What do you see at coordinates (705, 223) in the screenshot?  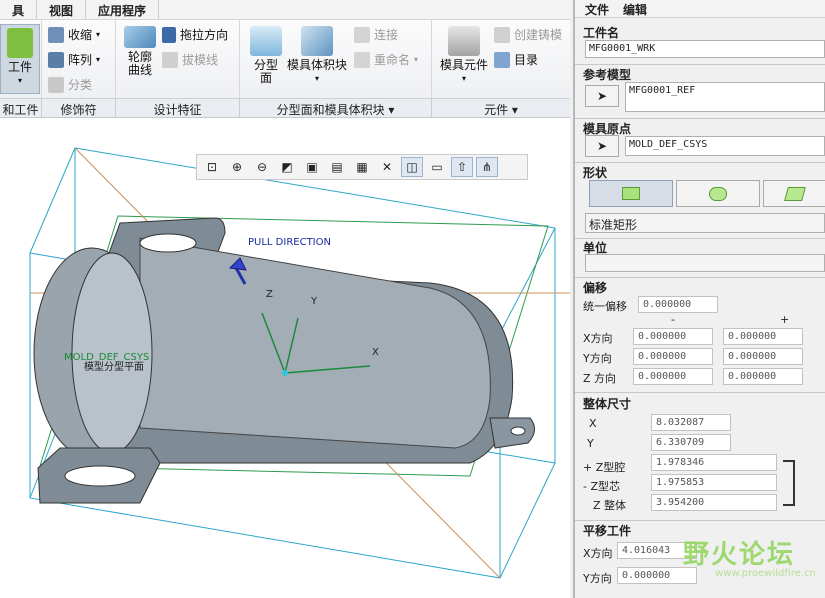 I see `shape-dropdown: 标准矩形` at bounding box center [705, 223].